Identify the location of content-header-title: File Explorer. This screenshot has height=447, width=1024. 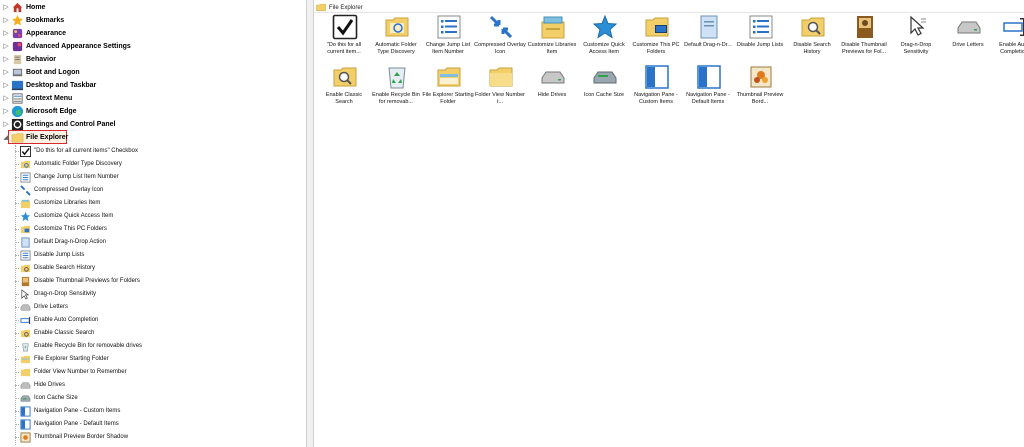
(346, 7).